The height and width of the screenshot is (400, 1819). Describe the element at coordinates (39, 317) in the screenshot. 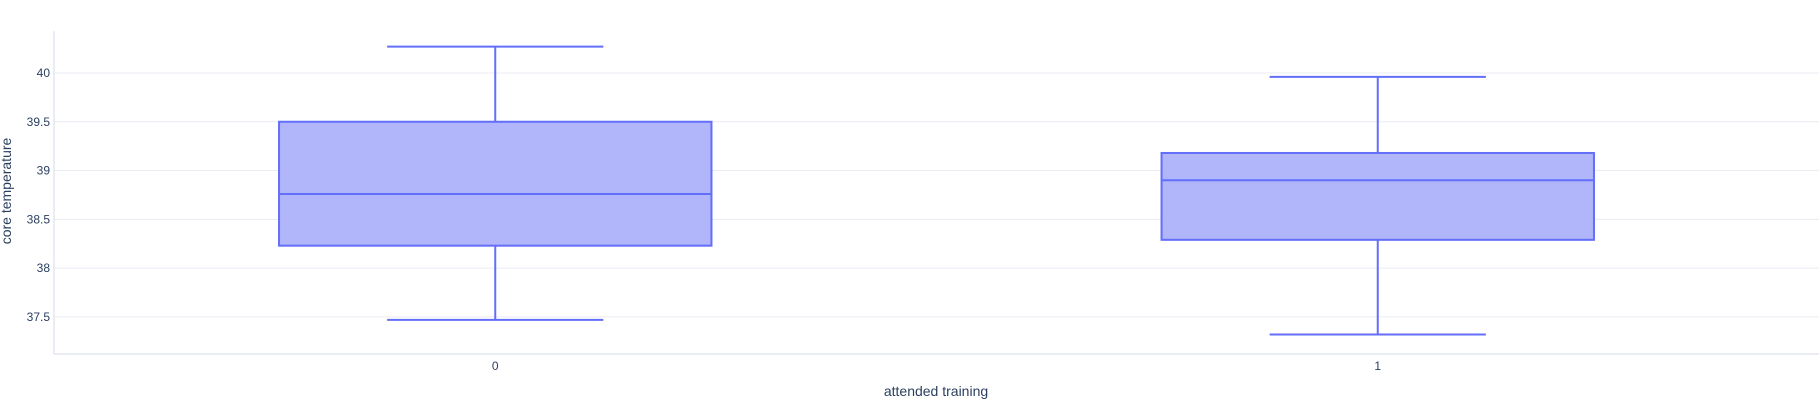

I see `y-tick-label: 37.5` at that location.